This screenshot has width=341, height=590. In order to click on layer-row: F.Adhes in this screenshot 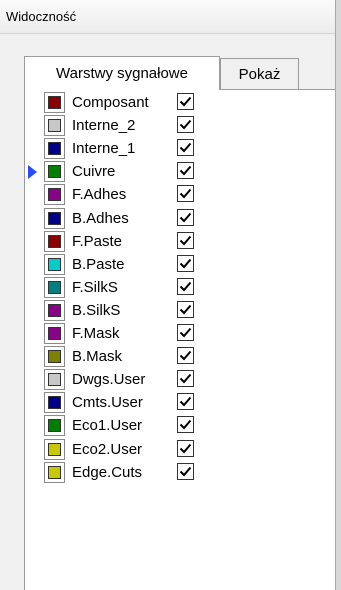, I will do `click(103, 194)`.